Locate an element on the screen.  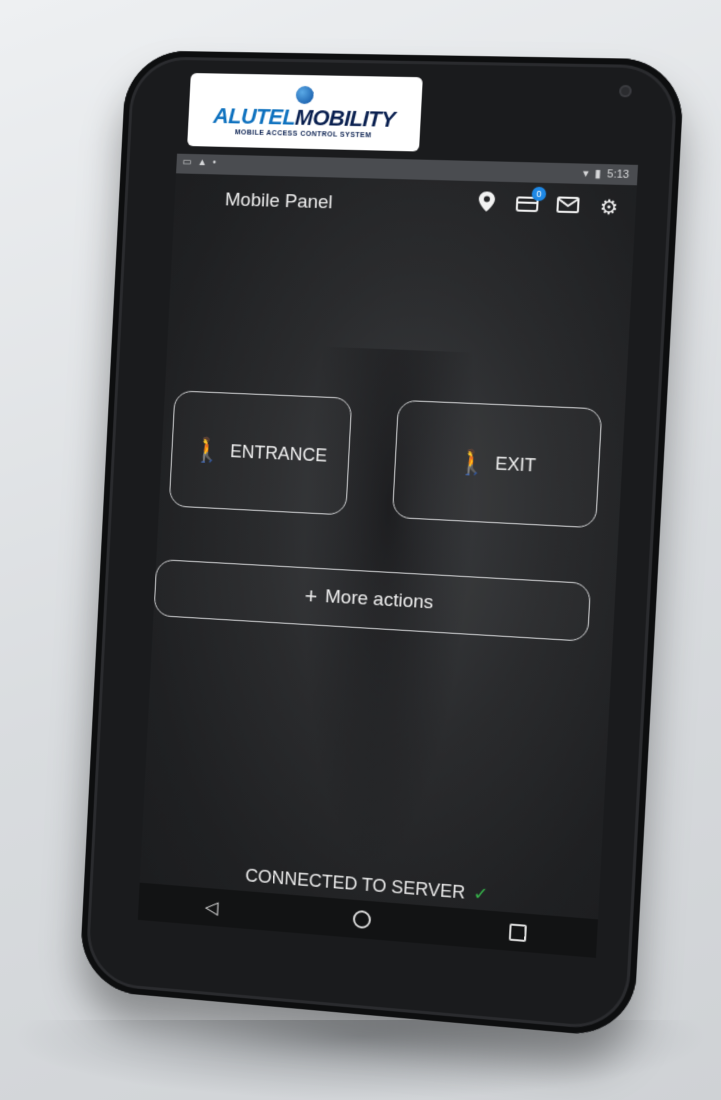
check-icon: ✓ is located at coordinates (481, 893).